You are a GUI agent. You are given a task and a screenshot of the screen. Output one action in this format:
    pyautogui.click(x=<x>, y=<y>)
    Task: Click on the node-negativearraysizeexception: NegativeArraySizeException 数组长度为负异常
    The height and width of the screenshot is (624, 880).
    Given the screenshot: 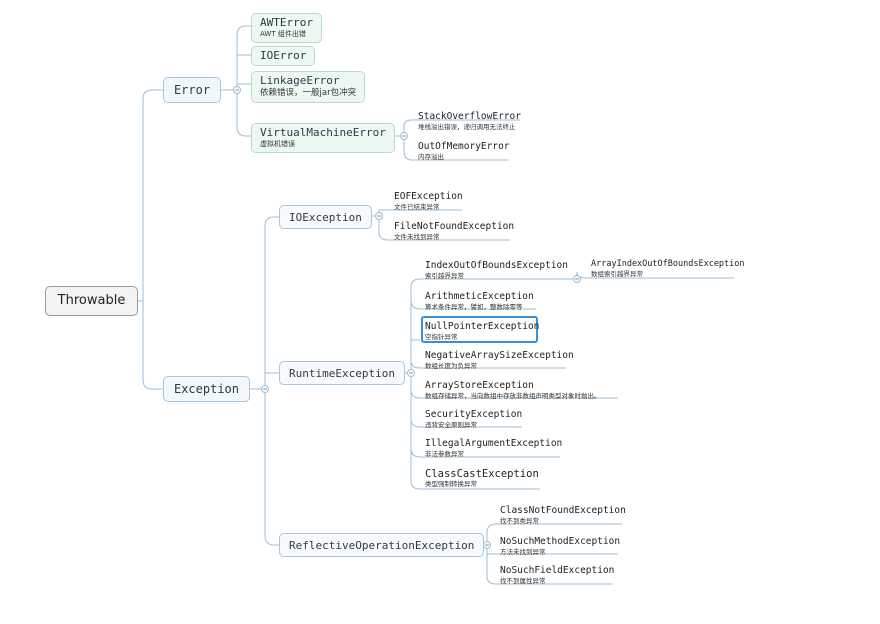 What is the action you would take?
    pyautogui.click(x=499, y=360)
    